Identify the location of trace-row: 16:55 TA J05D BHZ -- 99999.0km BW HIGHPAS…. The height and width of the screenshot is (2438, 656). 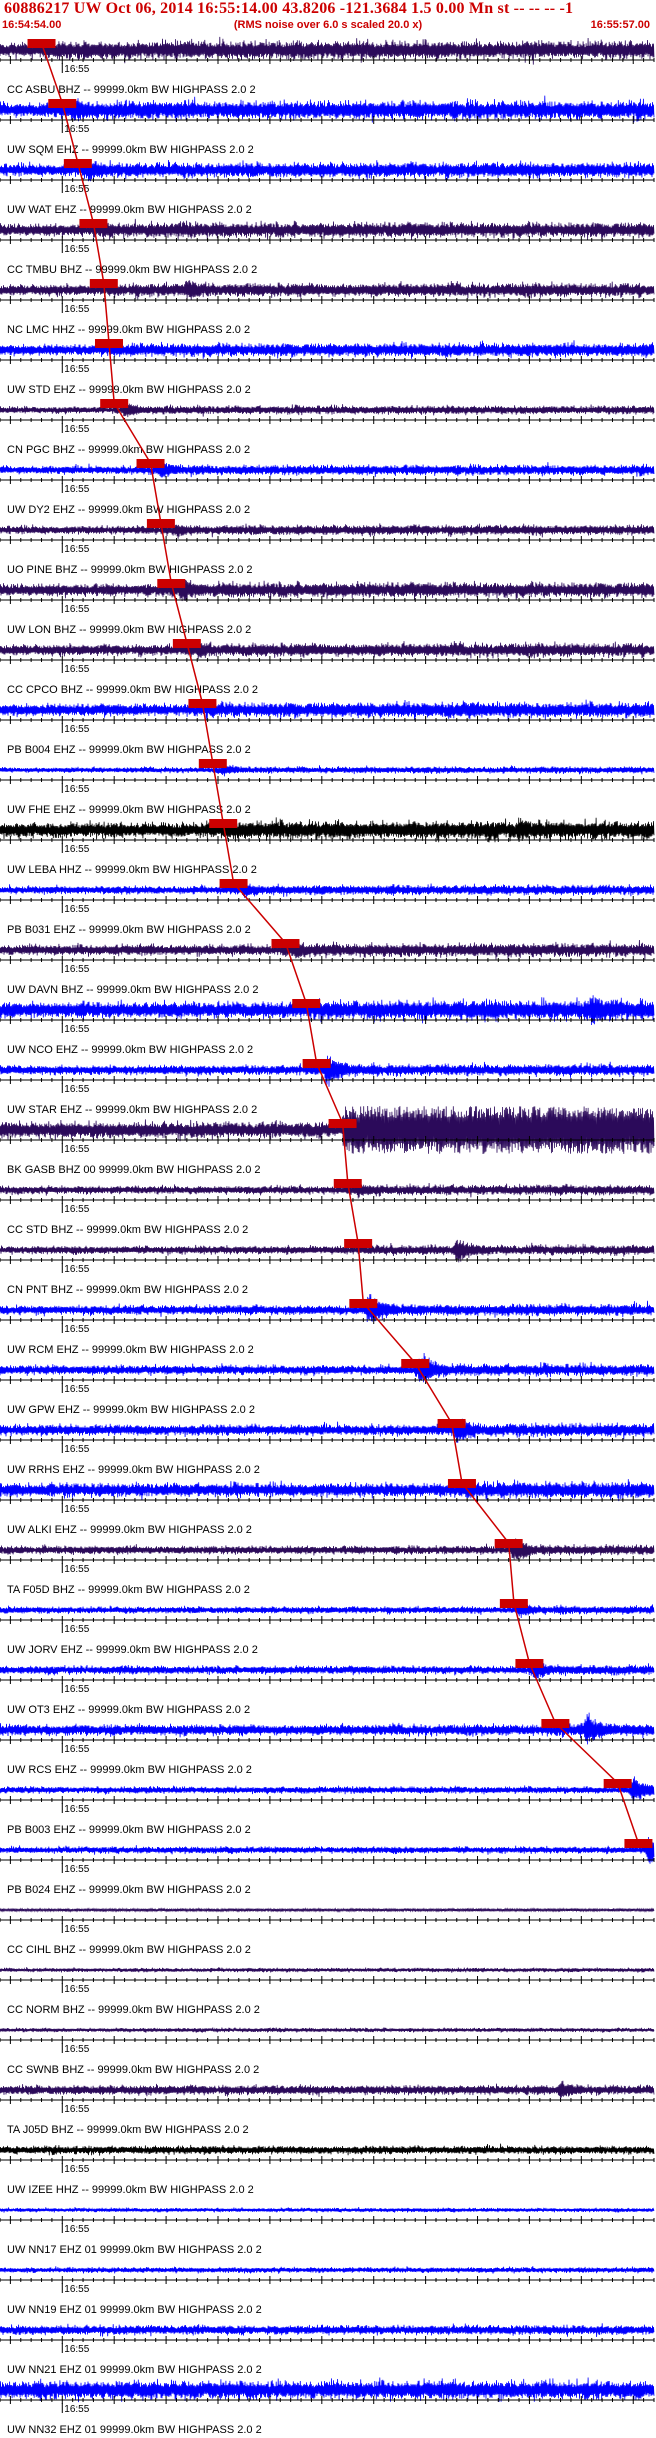
(327, 2108).